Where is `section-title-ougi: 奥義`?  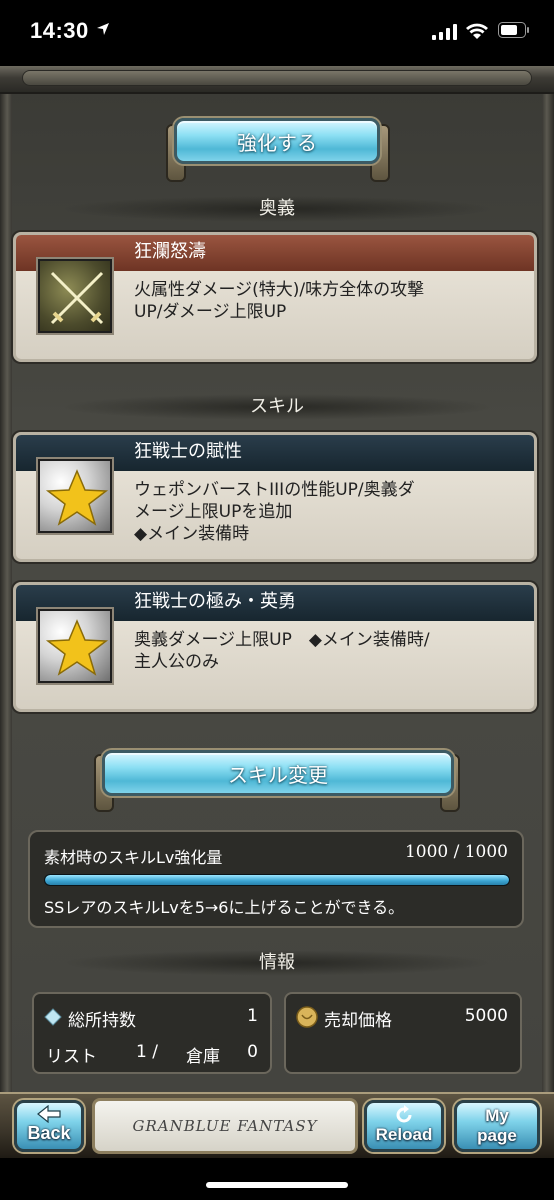
section-title-ougi: 奥義 is located at coordinates (277, 208).